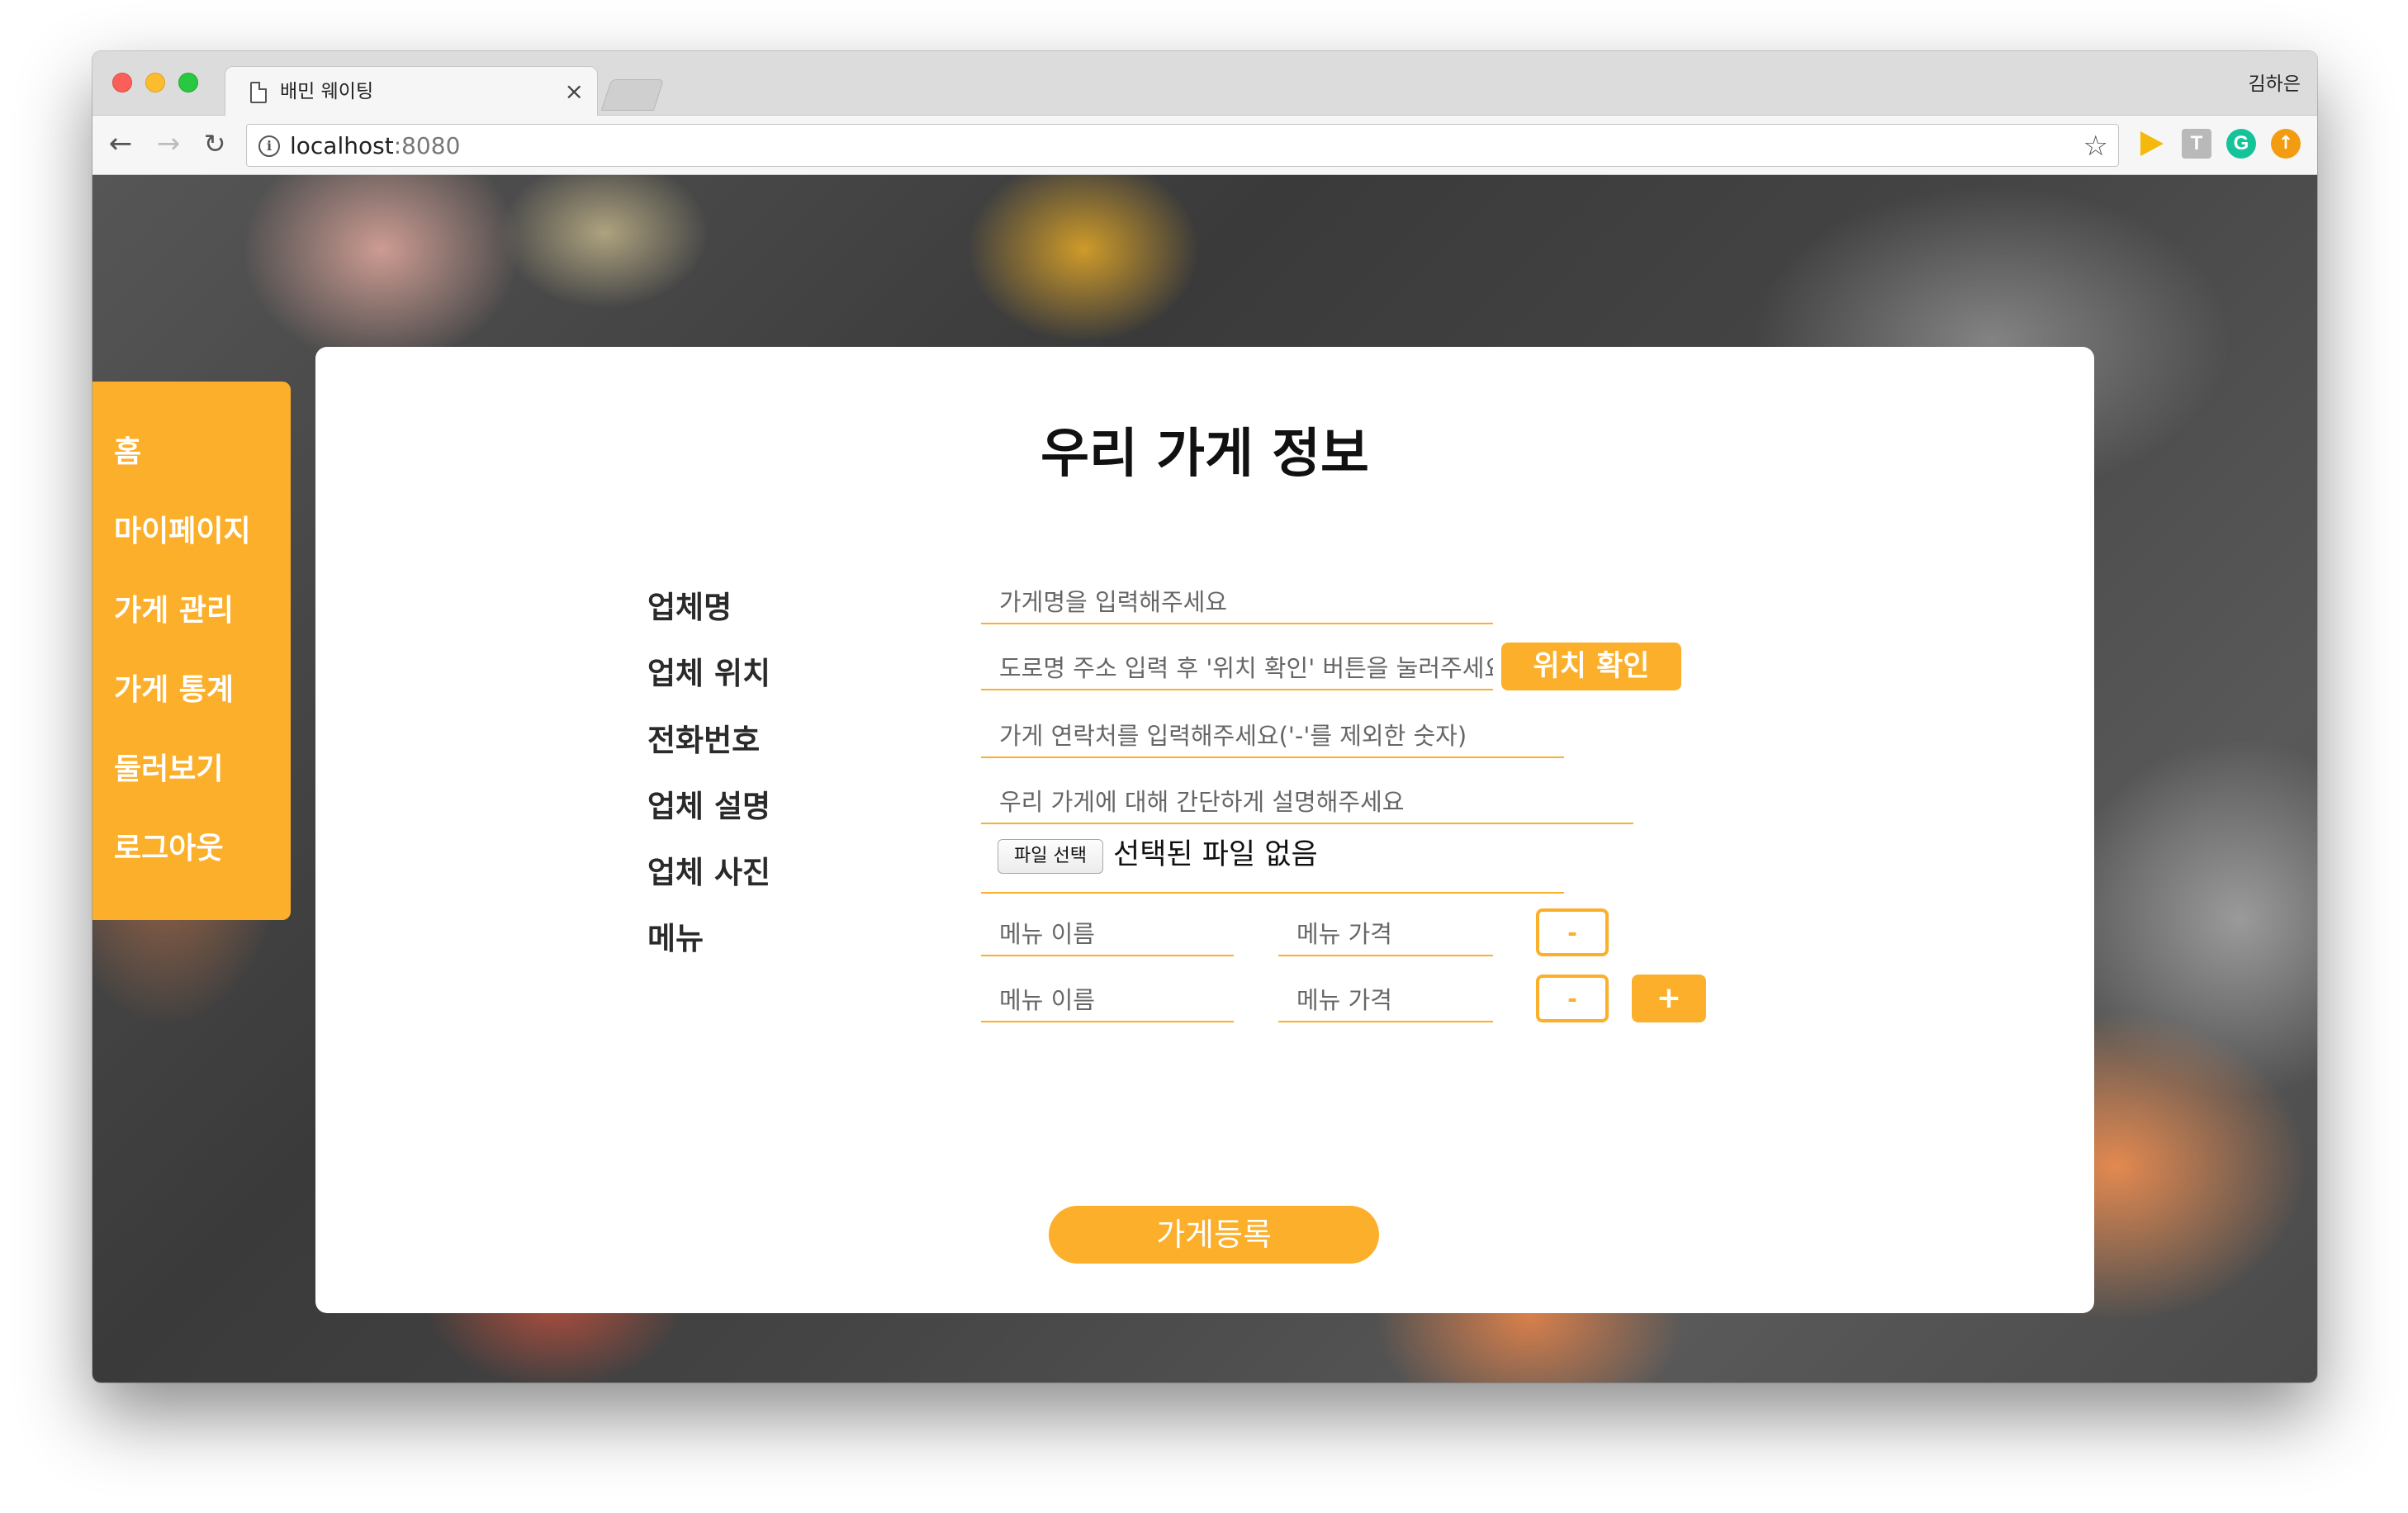  What do you see at coordinates (1204, 454) in the screenshot?
I see `page-title: 우리 가게 정보` at bounding box center [1204, 454].